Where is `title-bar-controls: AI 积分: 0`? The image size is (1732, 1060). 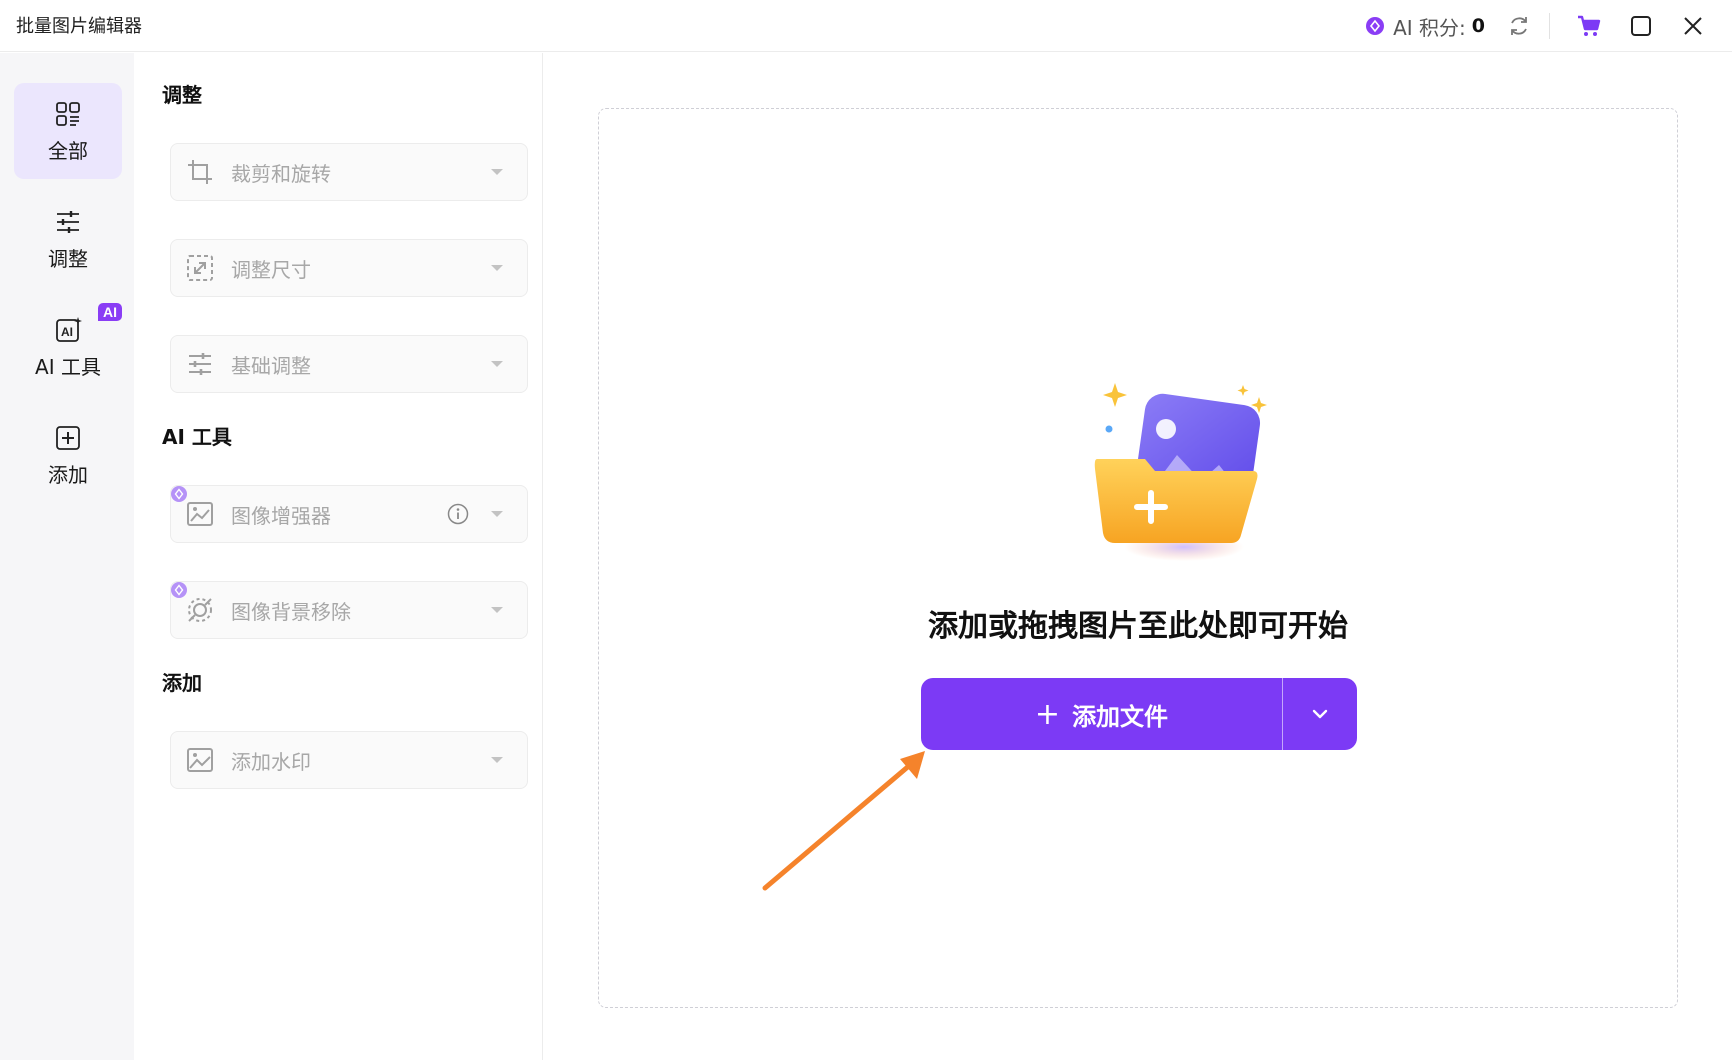
title-bar-controls: AI 积分: 0 is located at coordinates (1548, 26).